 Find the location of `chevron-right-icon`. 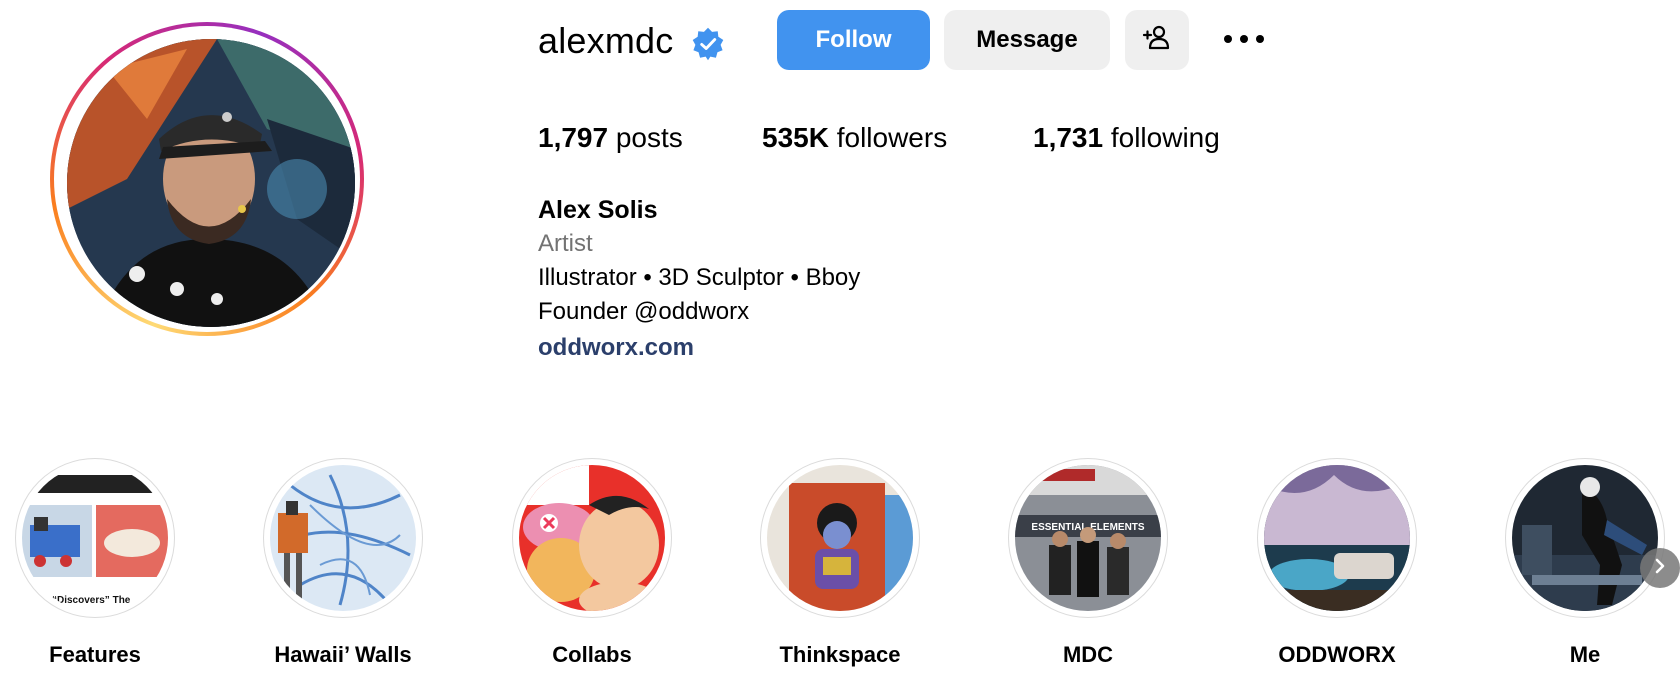

chevron-right-icon is located at coordinates (1660, 568).